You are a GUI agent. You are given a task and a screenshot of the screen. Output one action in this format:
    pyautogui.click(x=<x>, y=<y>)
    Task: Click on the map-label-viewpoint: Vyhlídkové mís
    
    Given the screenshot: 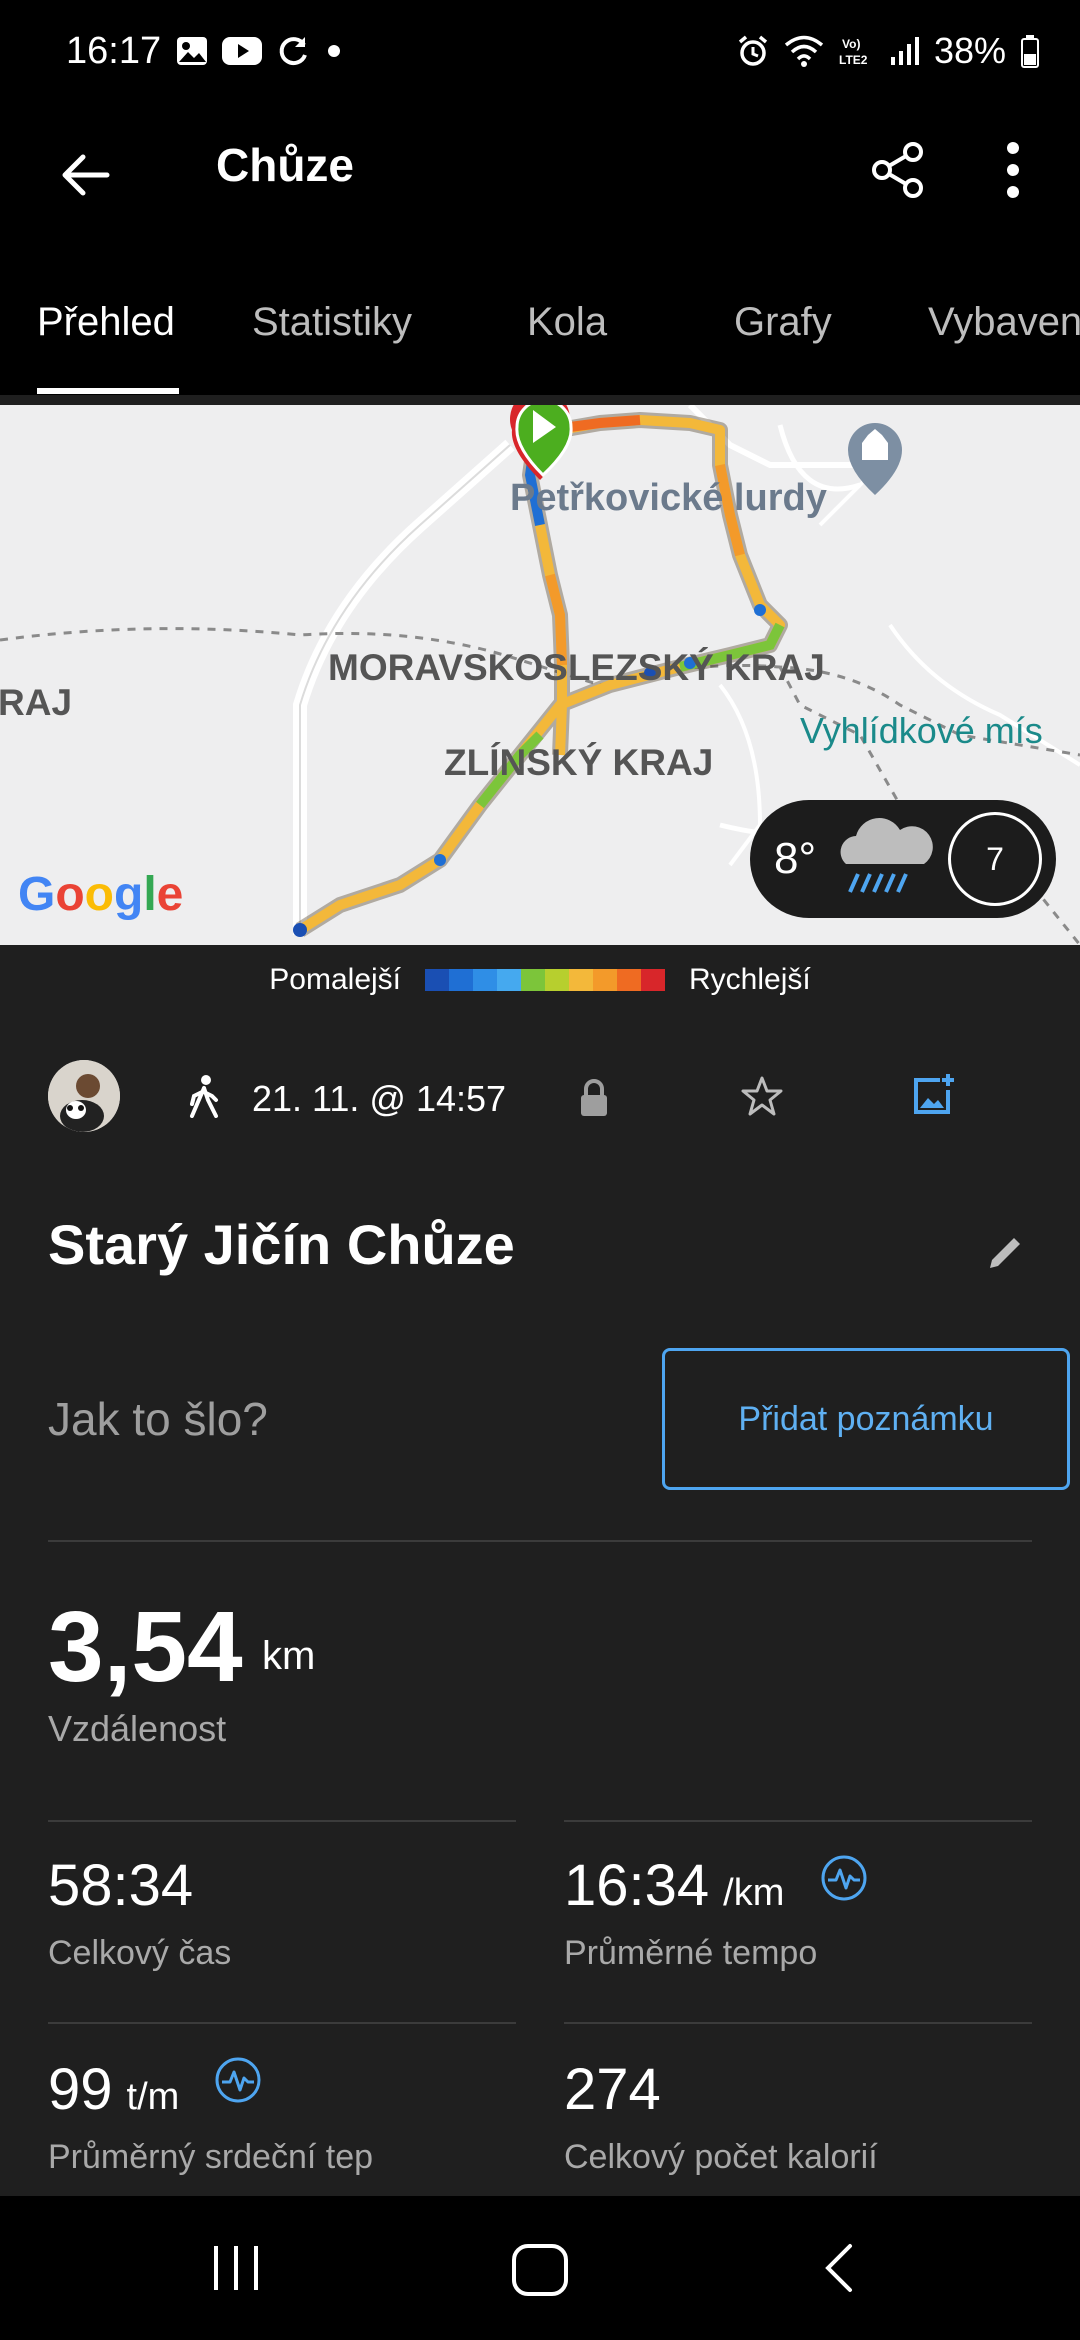 What is the action you would take?
    pyautogui.click(x=921, y=730)
    